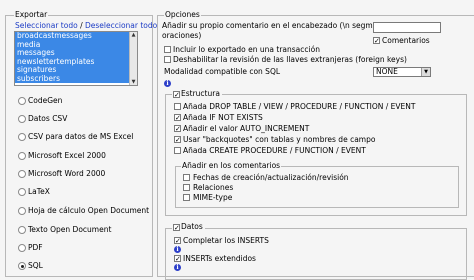  What do you see at coordinates (226, 240) in the screenshot?
I see `complete-inserts-label: Completar los INSERTS` at bounding box center [226, 240].